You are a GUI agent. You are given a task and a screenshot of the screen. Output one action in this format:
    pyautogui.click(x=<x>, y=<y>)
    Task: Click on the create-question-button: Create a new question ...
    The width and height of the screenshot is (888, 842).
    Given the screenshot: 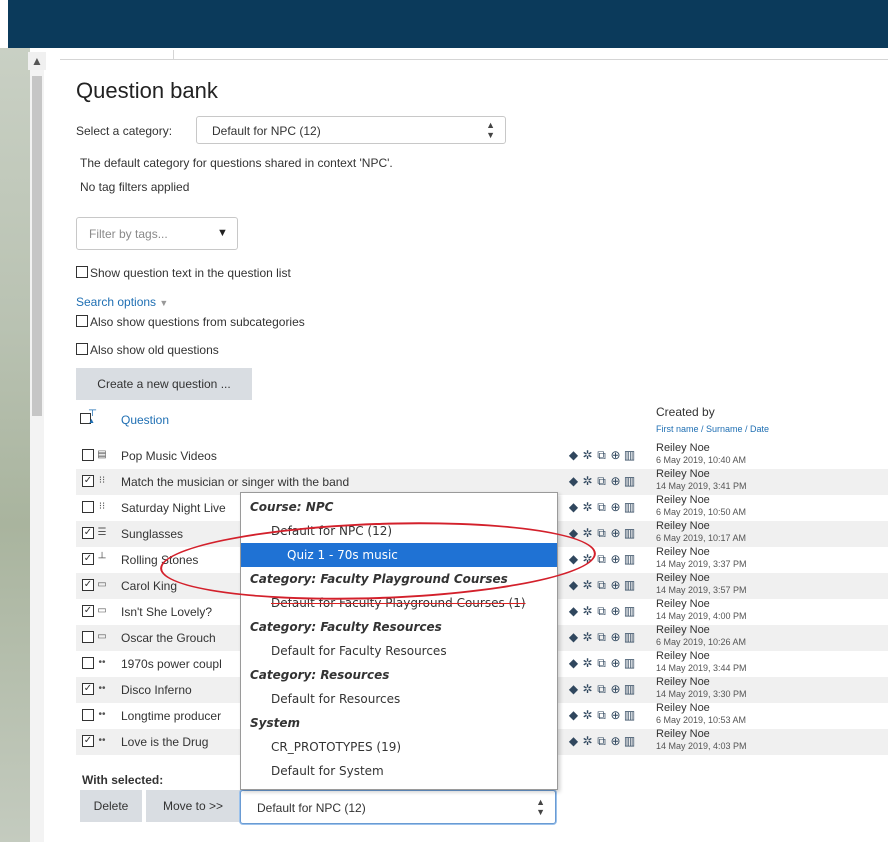 What is the action you would take?
    pyautogui.click(x=164, y=384)
    